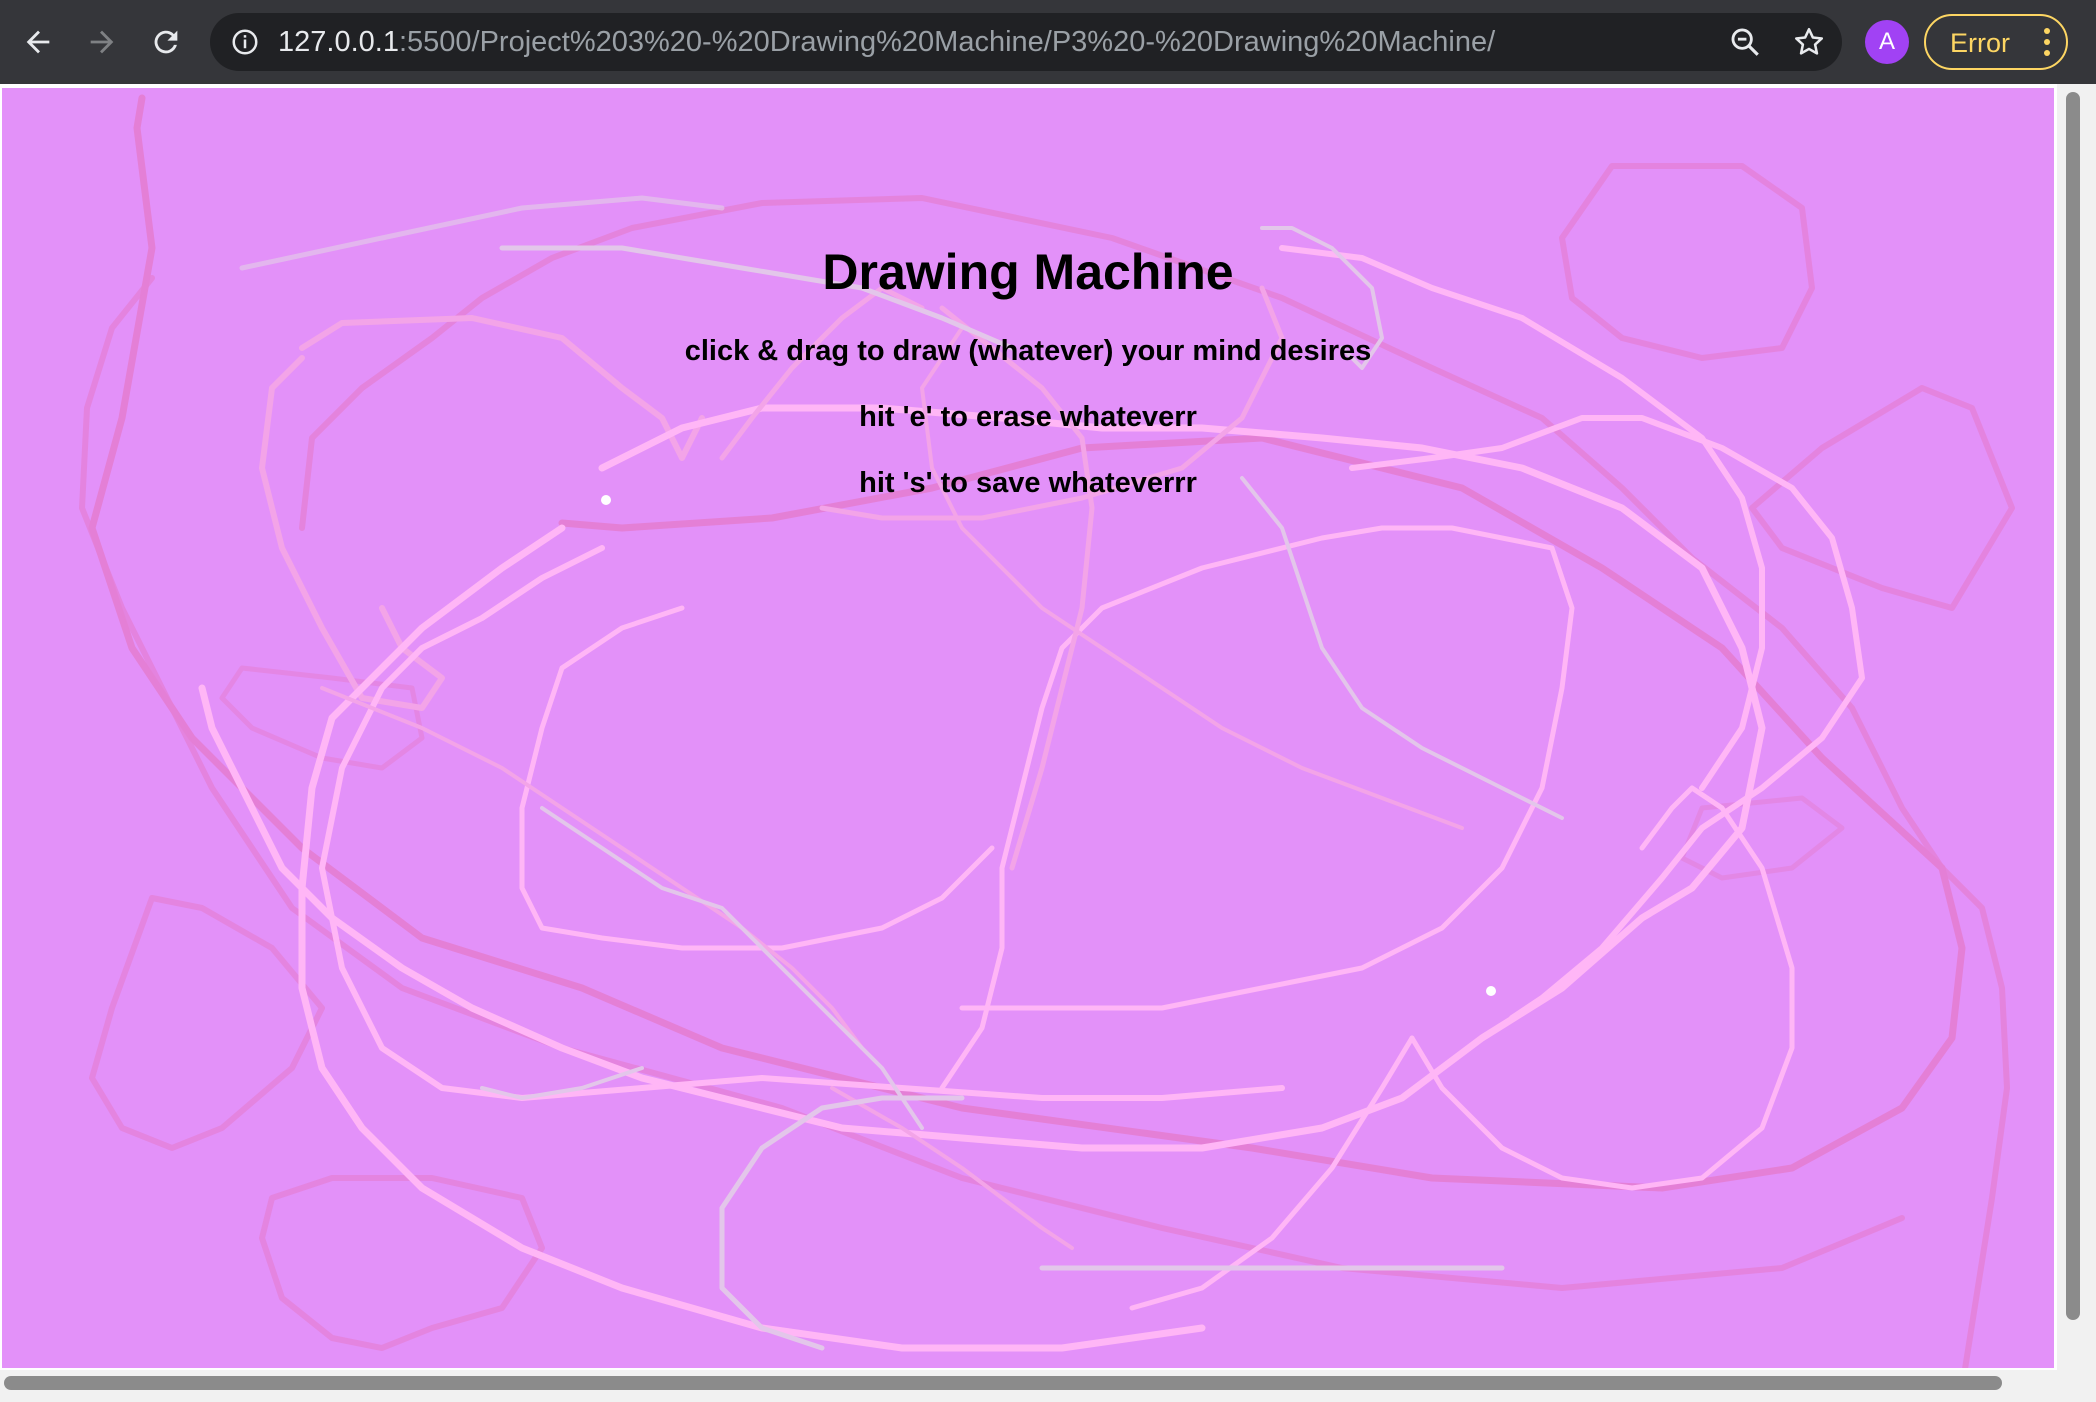 This screenshot has width=2096, height=1402. What do you see at coordinates (1745, 42) in the screenshot?
I see `zoom-icon` at bounding box center [1745, 42].